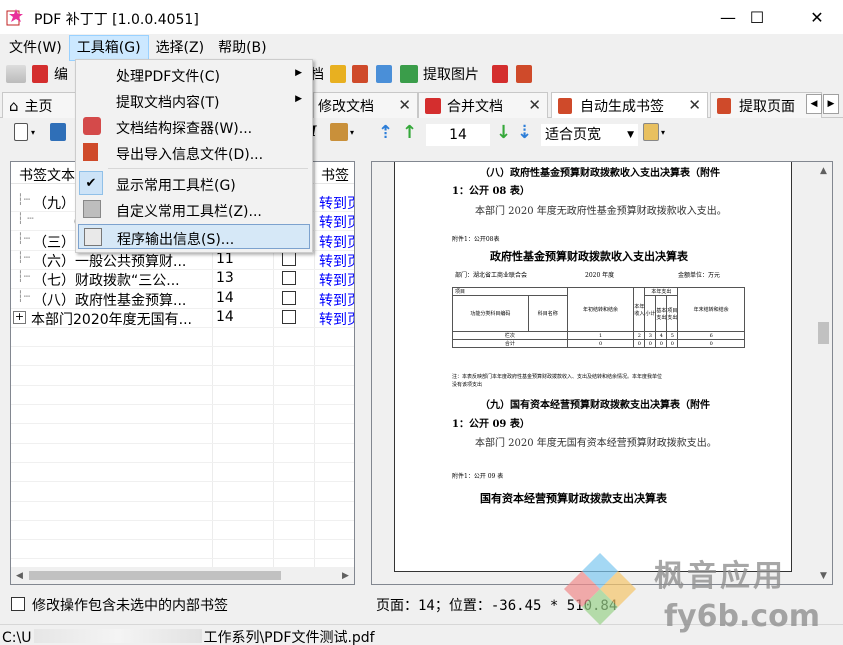 This screenshot has width=843, height=645. What do you see at coordinates (345, 575) in the screenshot?
I see `scroll-right-icon: ▶` at bounding box center [345, 575].